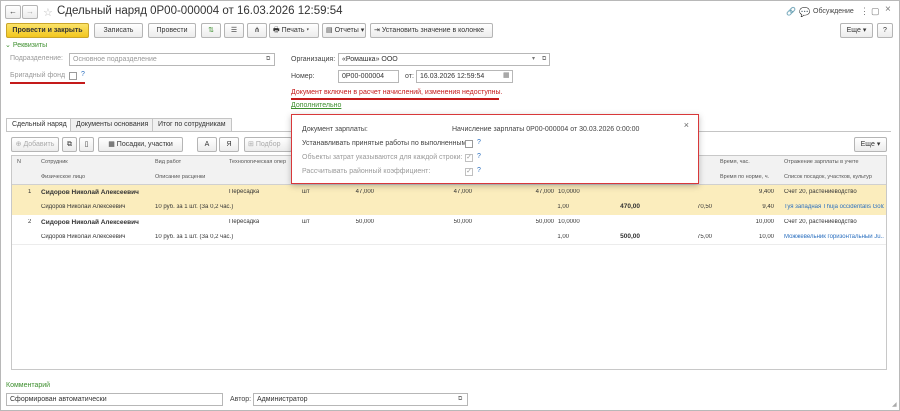 This screenshot has width=900, height=411. What do you see at coordinates (172, 30) in the screenshot?
I see `post-button: Провести` at bounding box center [172, 30].